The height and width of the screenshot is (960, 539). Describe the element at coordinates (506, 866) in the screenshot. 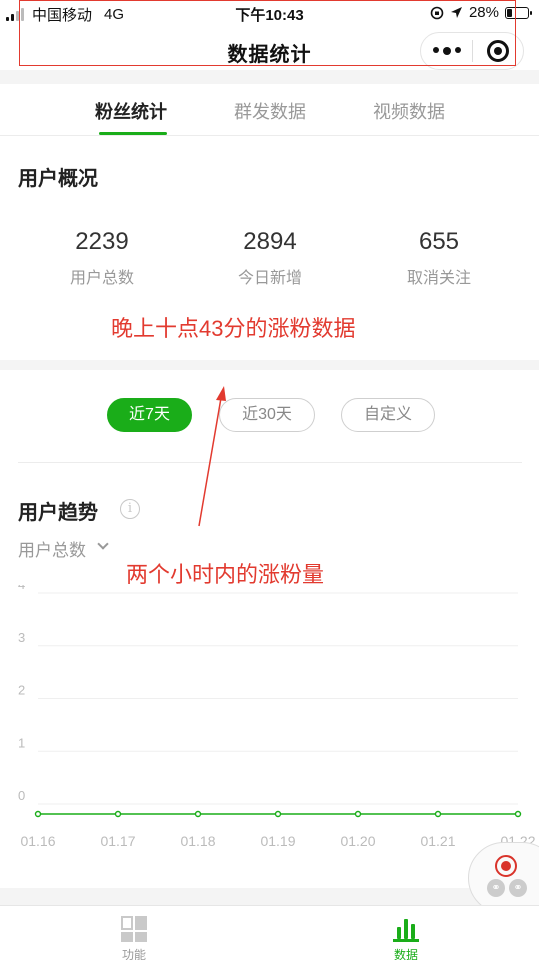

I see `app-logo-icon` at that location.